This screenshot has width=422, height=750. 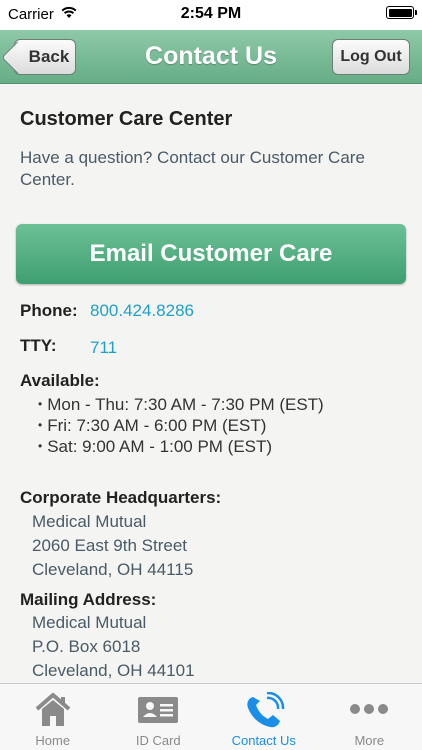 What do you see at coordinates (89, 622) in the screenshot?
I see `mailing-address-line: Medical Mutual` at bounding box center [89, 622].